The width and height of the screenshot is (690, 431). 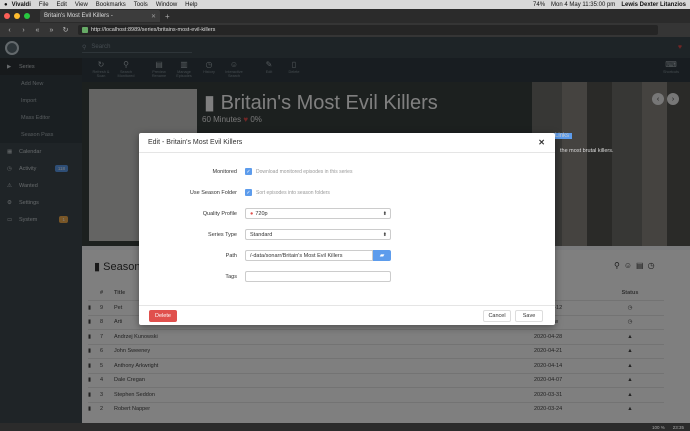 What do you see at coordinates (9, 30) in the screenshot?
I see `back-icon: ‹` at bounding box center [9, 30].